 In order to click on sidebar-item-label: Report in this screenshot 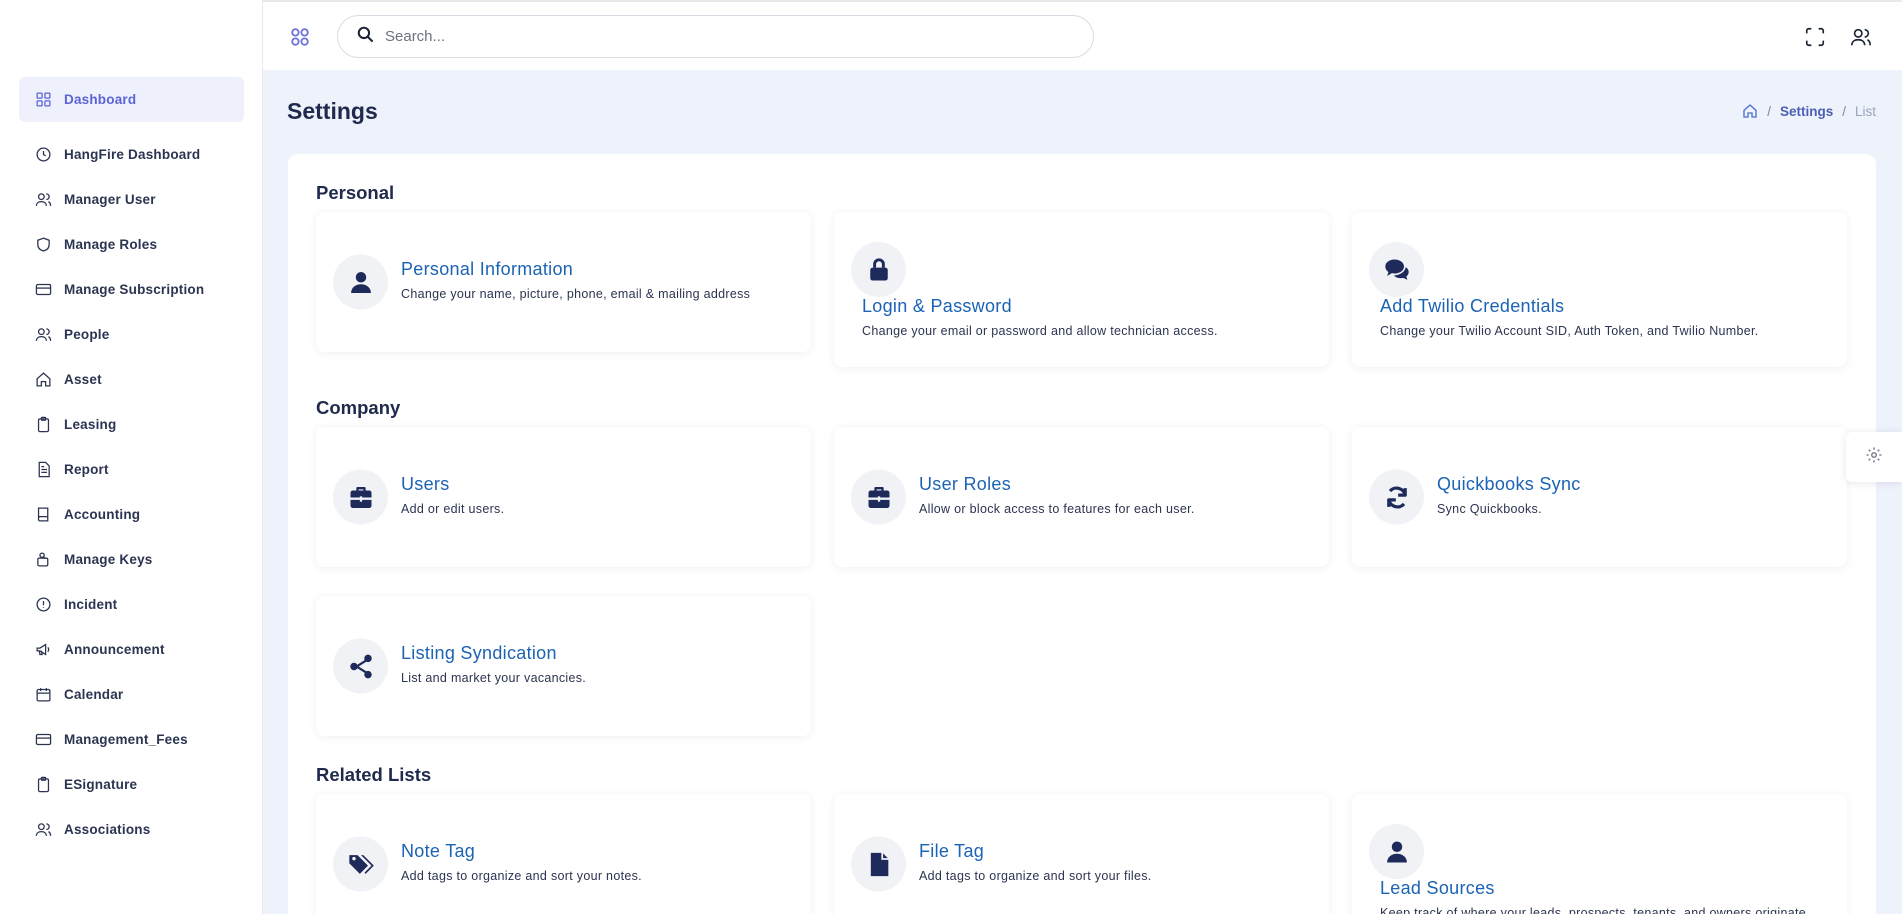, I will do `click(86, 469)`.